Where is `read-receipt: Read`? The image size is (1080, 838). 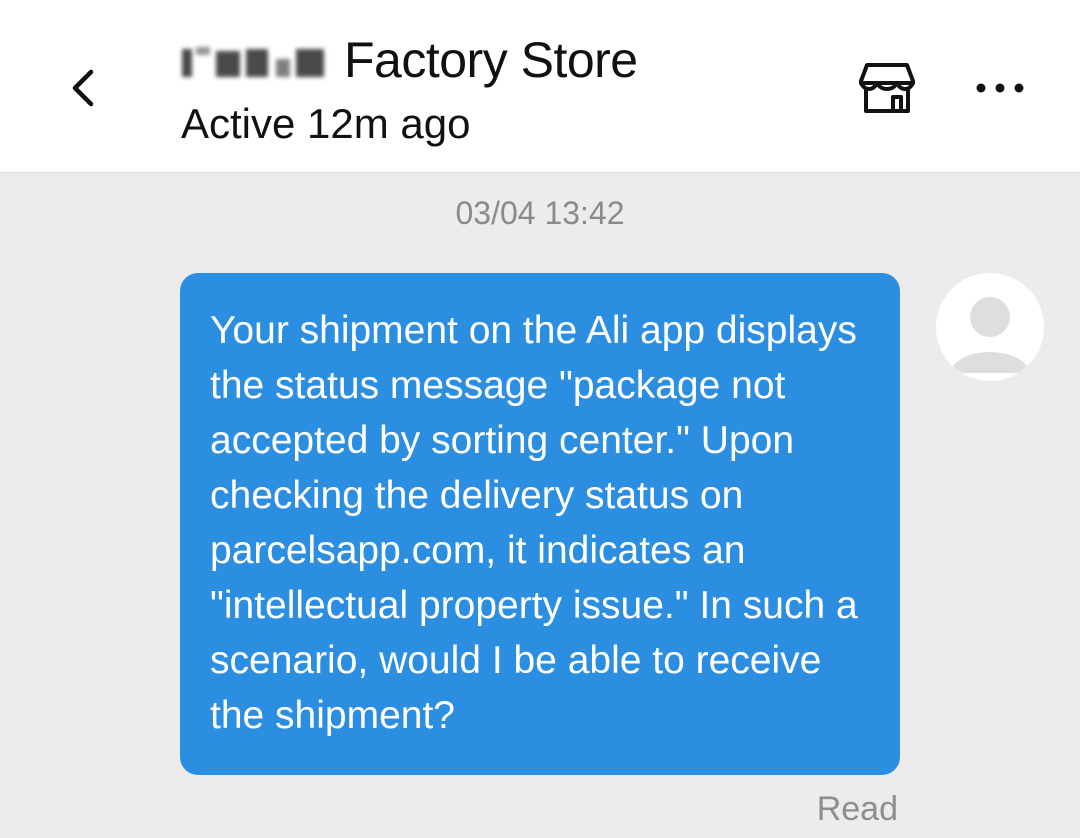
read-receipt: Read is located at coordinates (857, 809).